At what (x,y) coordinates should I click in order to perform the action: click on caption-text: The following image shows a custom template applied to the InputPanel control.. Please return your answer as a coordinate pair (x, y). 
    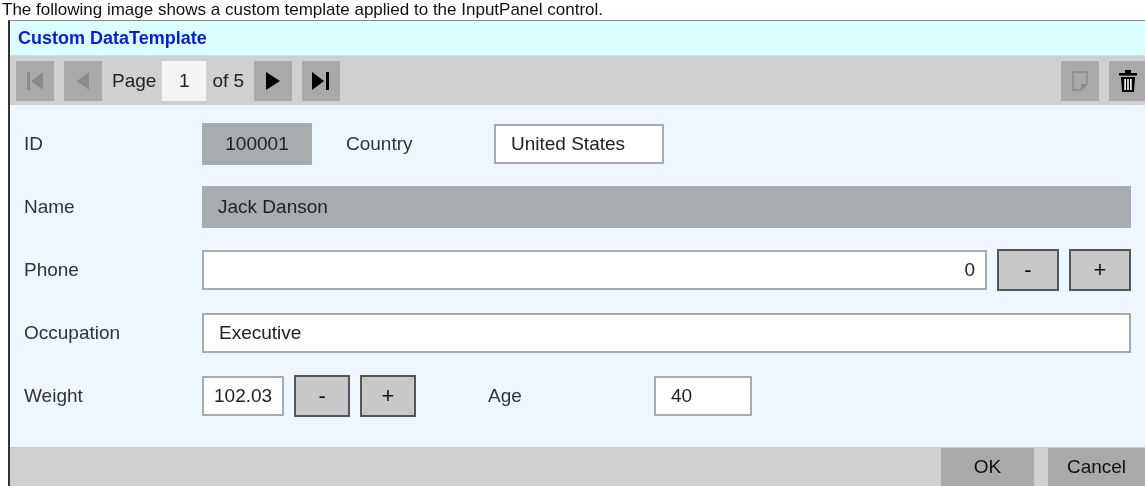
    Looking at the image, I should click on (302, 10).